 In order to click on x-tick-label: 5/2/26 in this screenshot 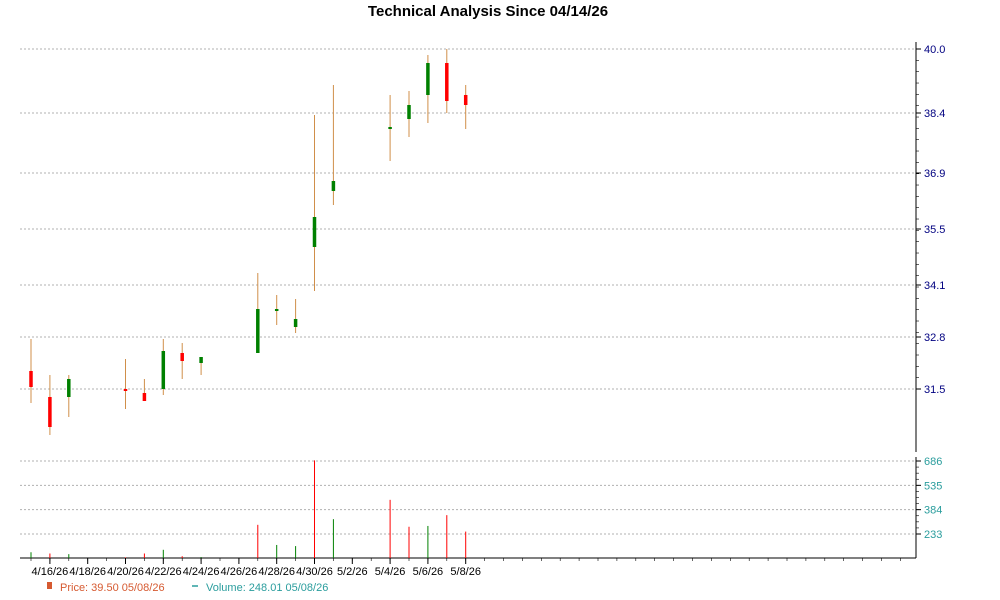, I will do `click(352, 572)`.